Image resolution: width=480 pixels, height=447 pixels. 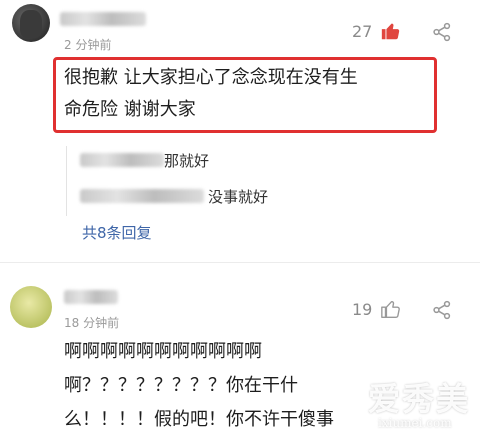 I want to click on reply-item: 那就好, so click(x=180, y=160).